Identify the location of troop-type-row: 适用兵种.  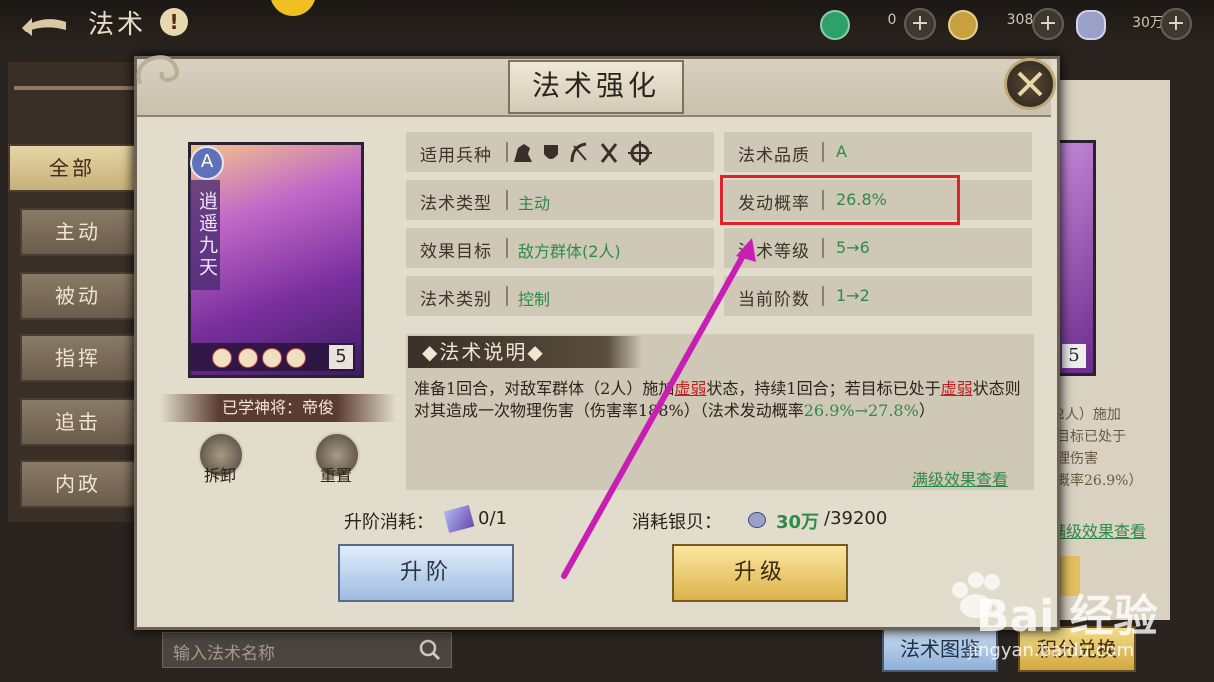
(560, 152).